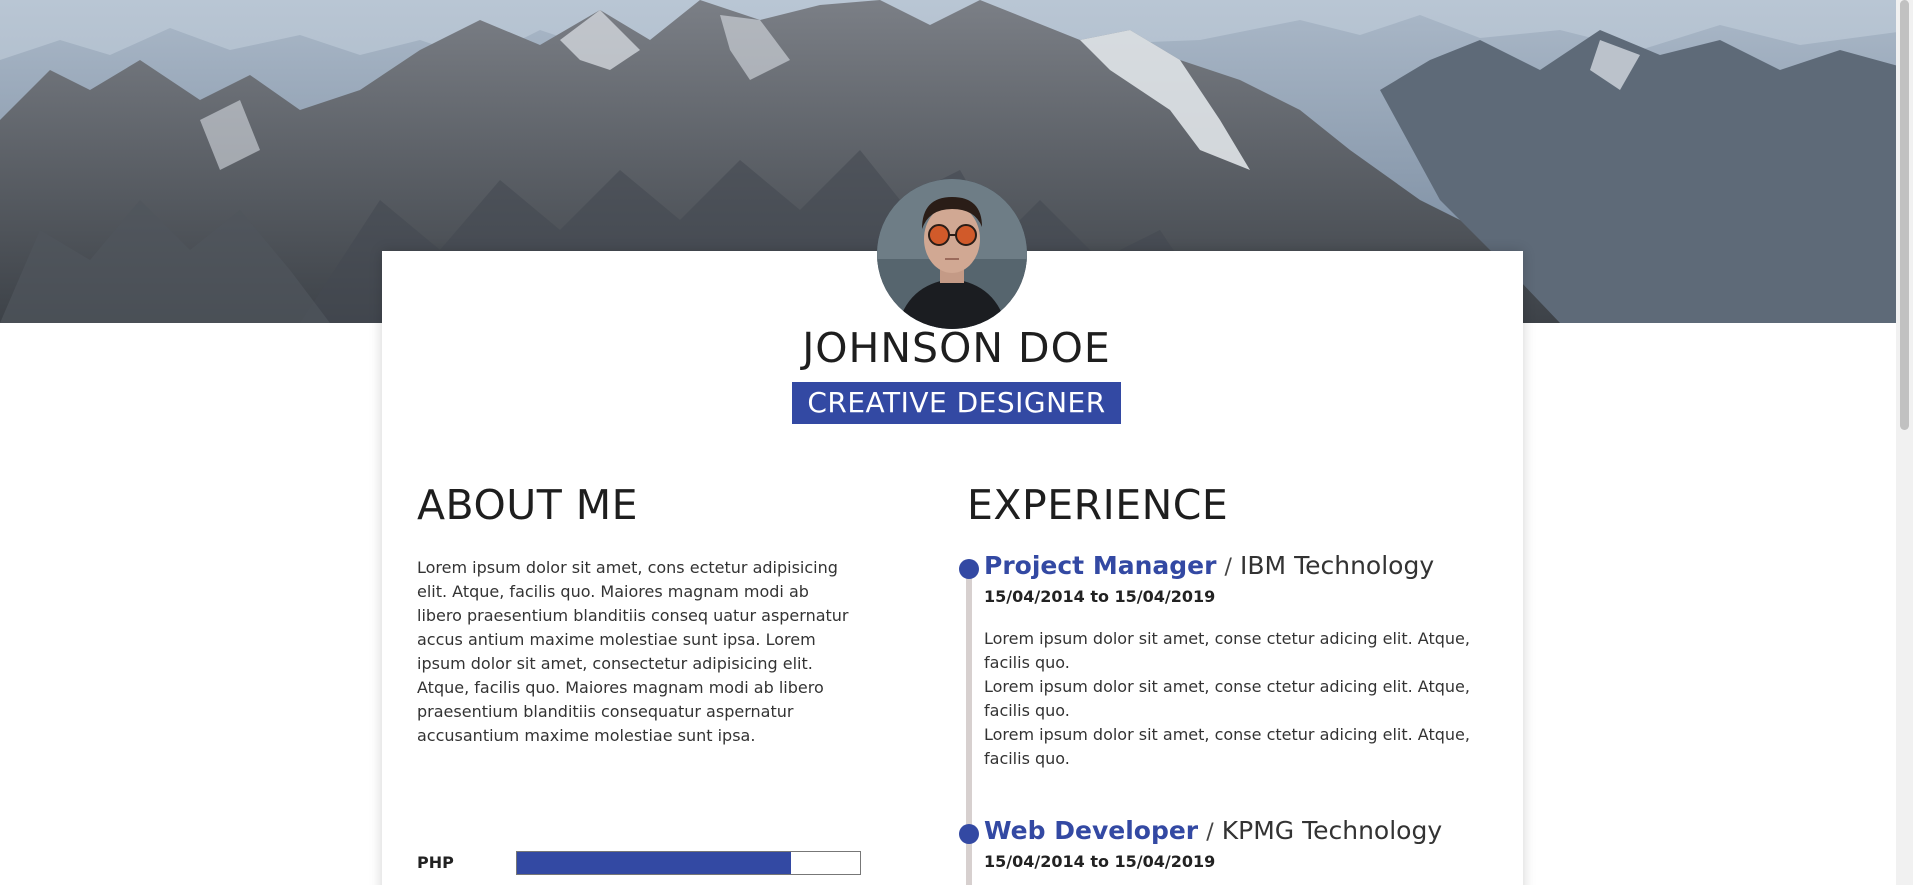 The width and height of the screenshot is (1913, 885). Describe the element at coordinates (1904, 215) in the screenshot. I see `scrollbar-thumb` at that location.